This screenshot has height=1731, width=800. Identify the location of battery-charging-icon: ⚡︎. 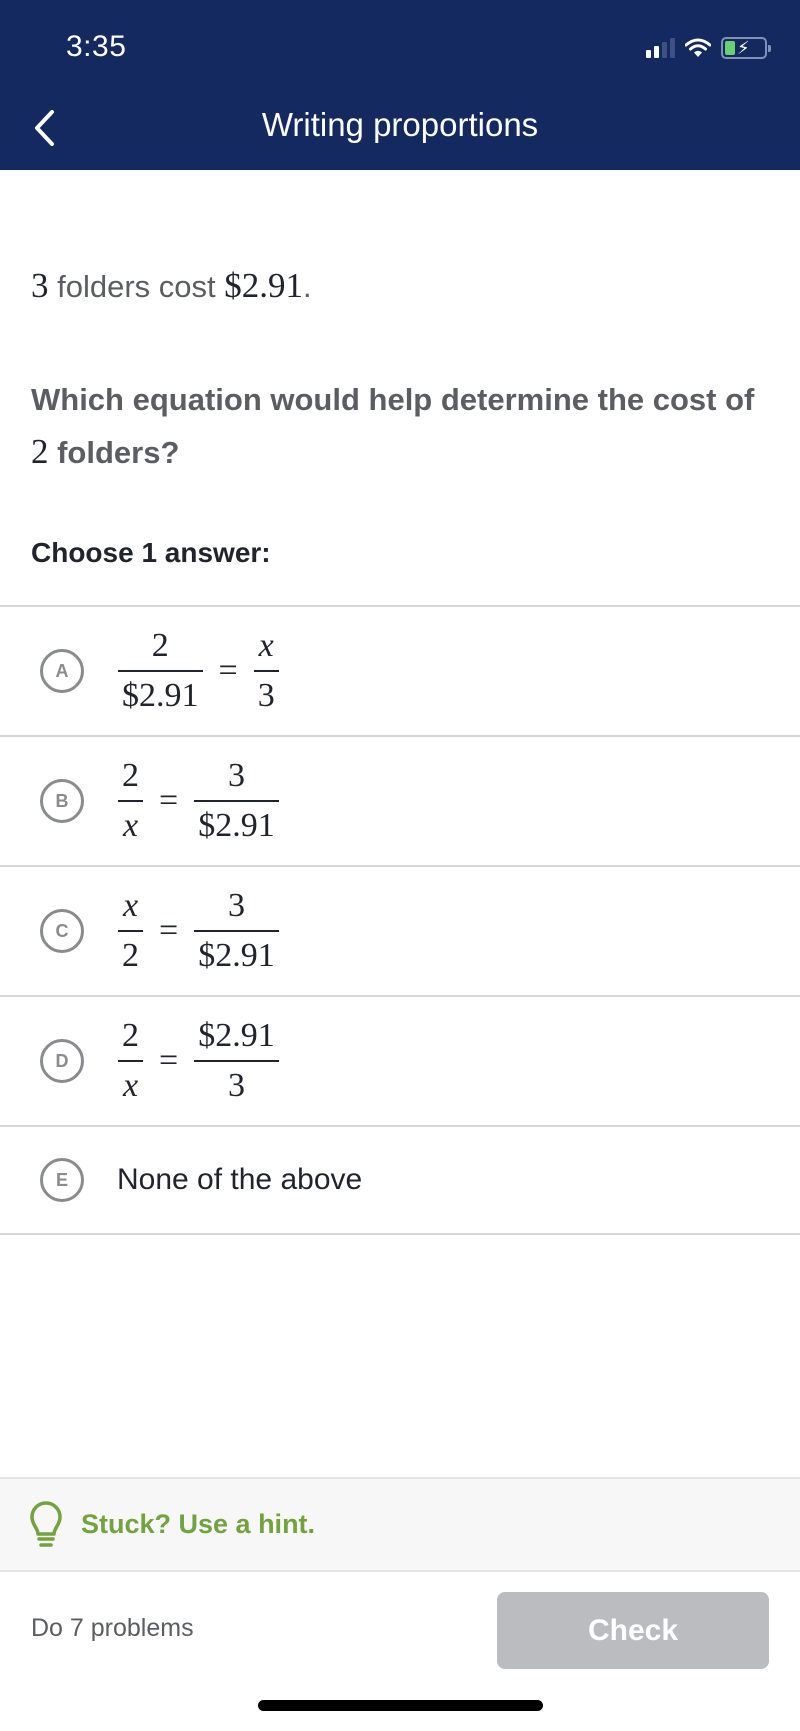
(746, 48).